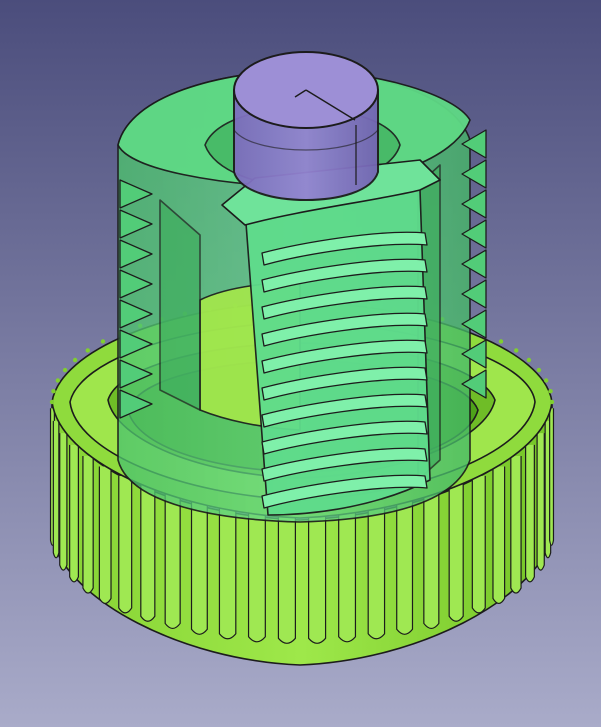  What do you see at coordinates (180, 305) in the screenshot?
I see `sleeve-left-slot` at bounding box center [180, 305].